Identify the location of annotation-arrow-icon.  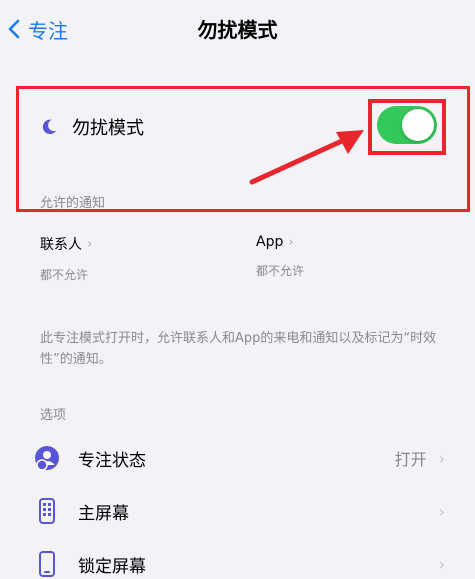
(306, 157).